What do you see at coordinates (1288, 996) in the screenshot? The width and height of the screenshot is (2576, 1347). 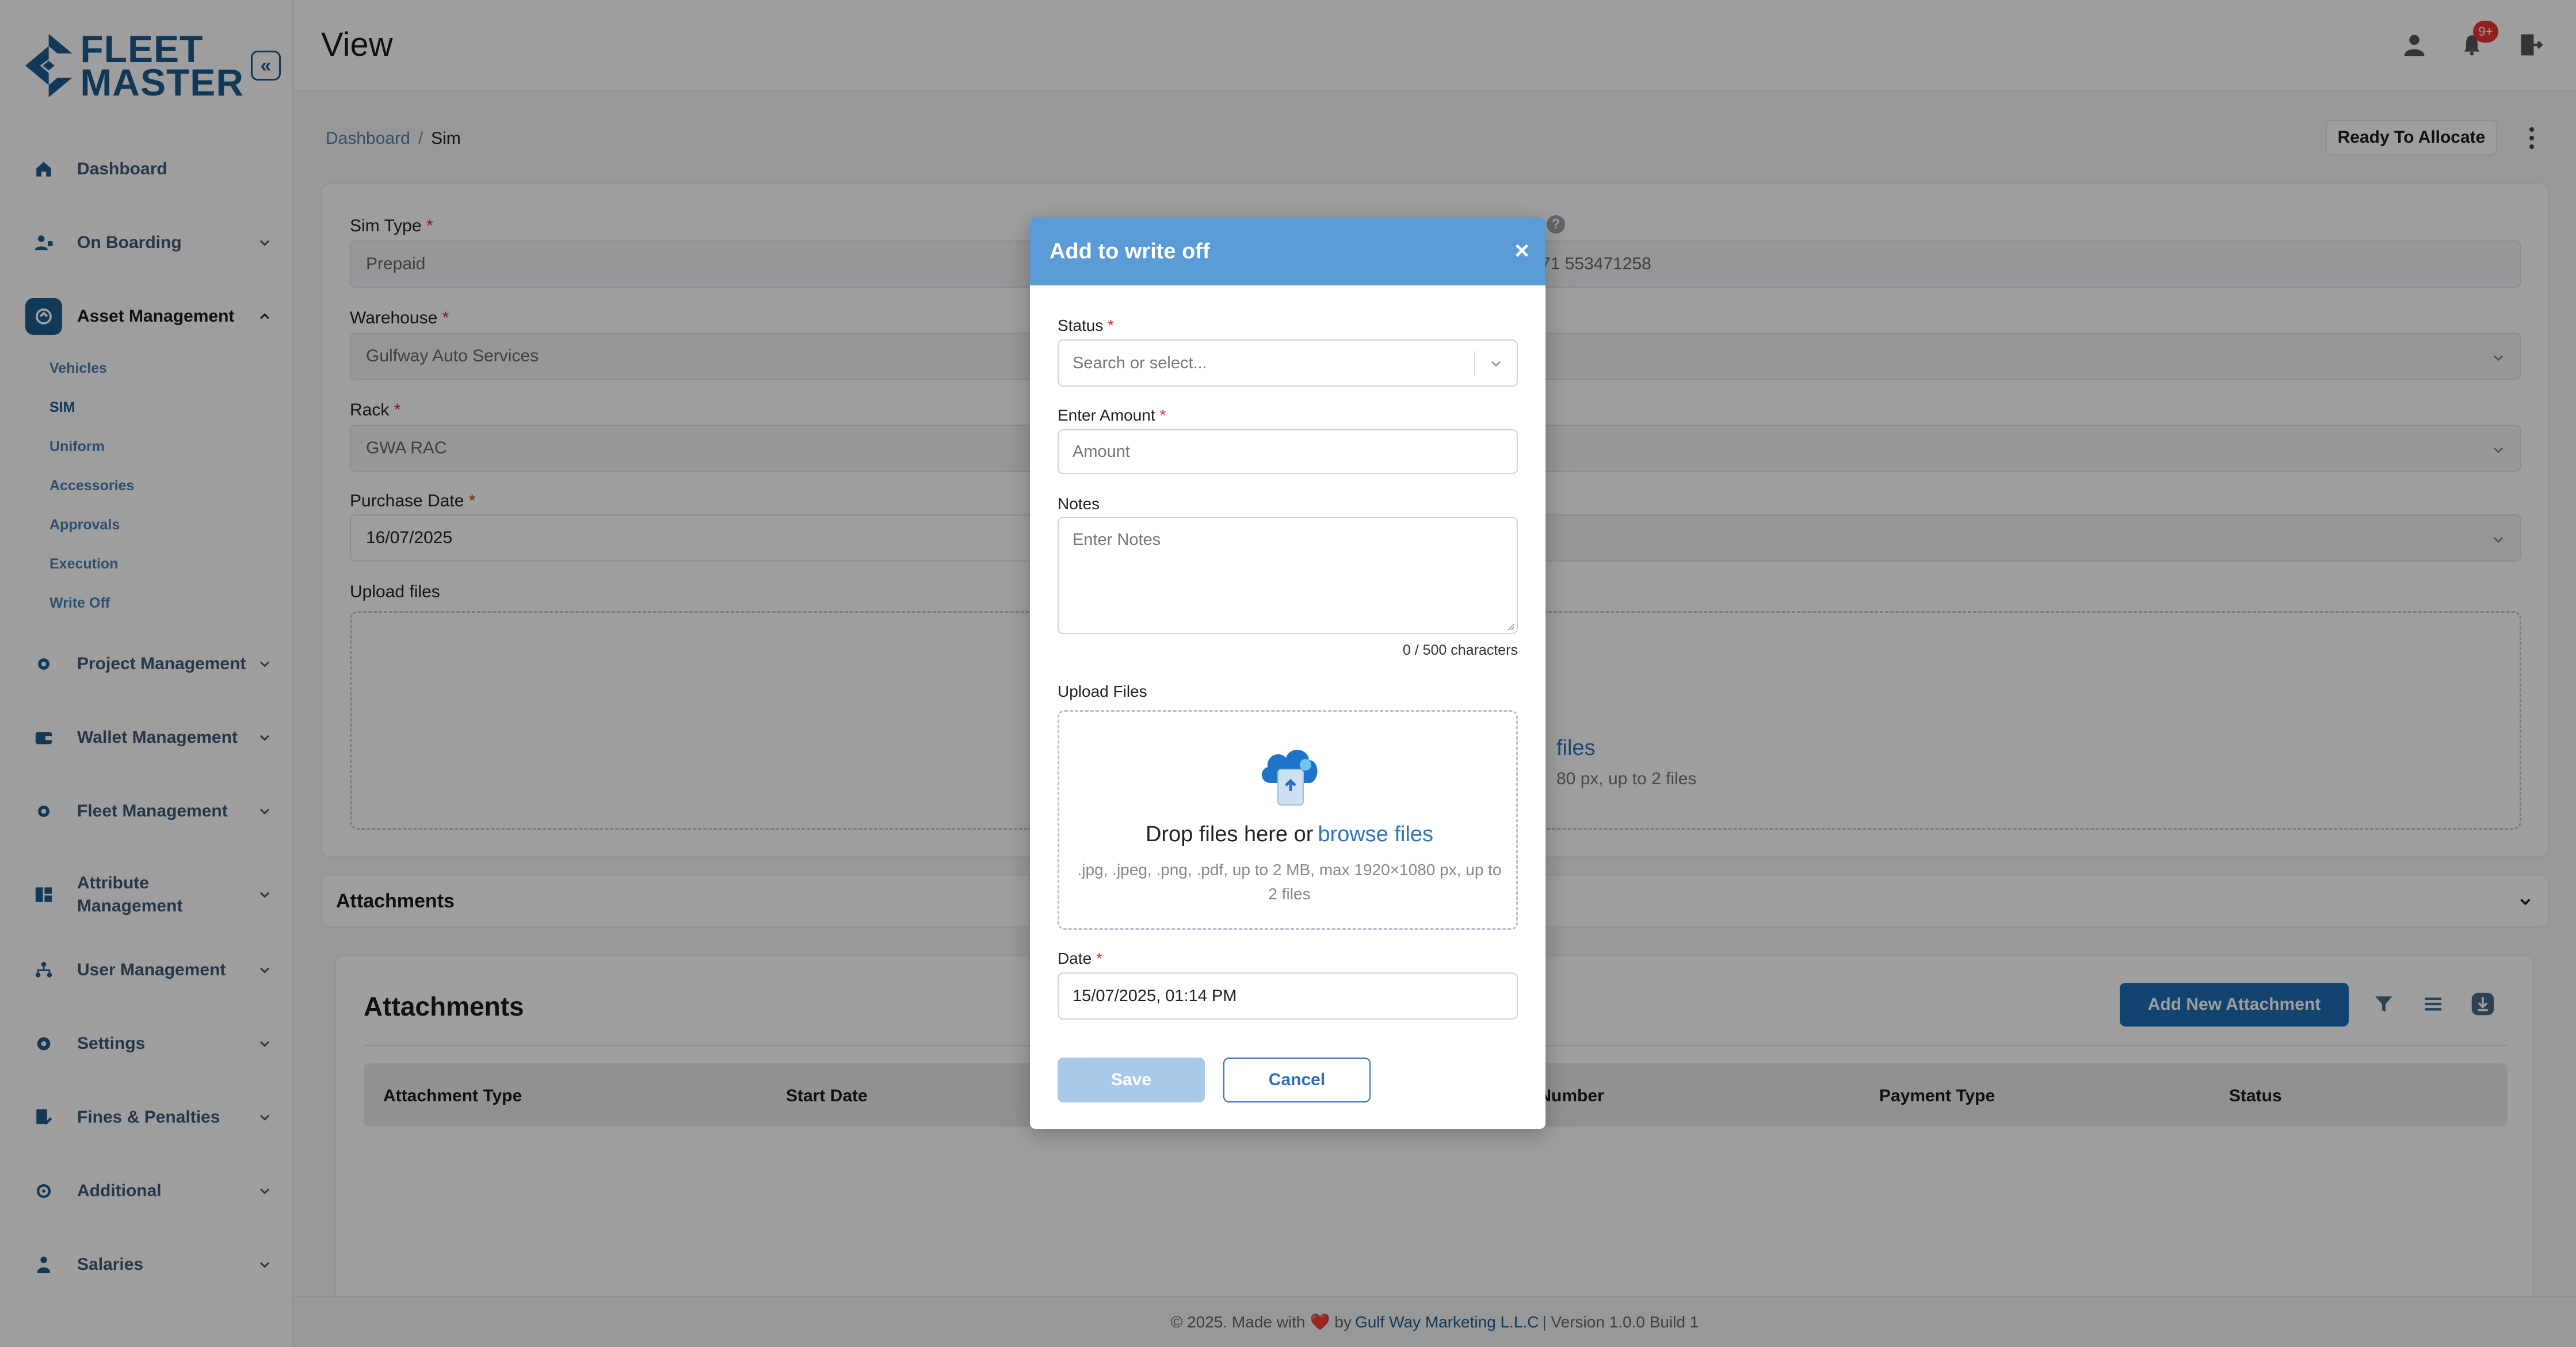 I see `date-time-input: 15/07/2025, 01:14 PM` at bounding box center [1288, 996].